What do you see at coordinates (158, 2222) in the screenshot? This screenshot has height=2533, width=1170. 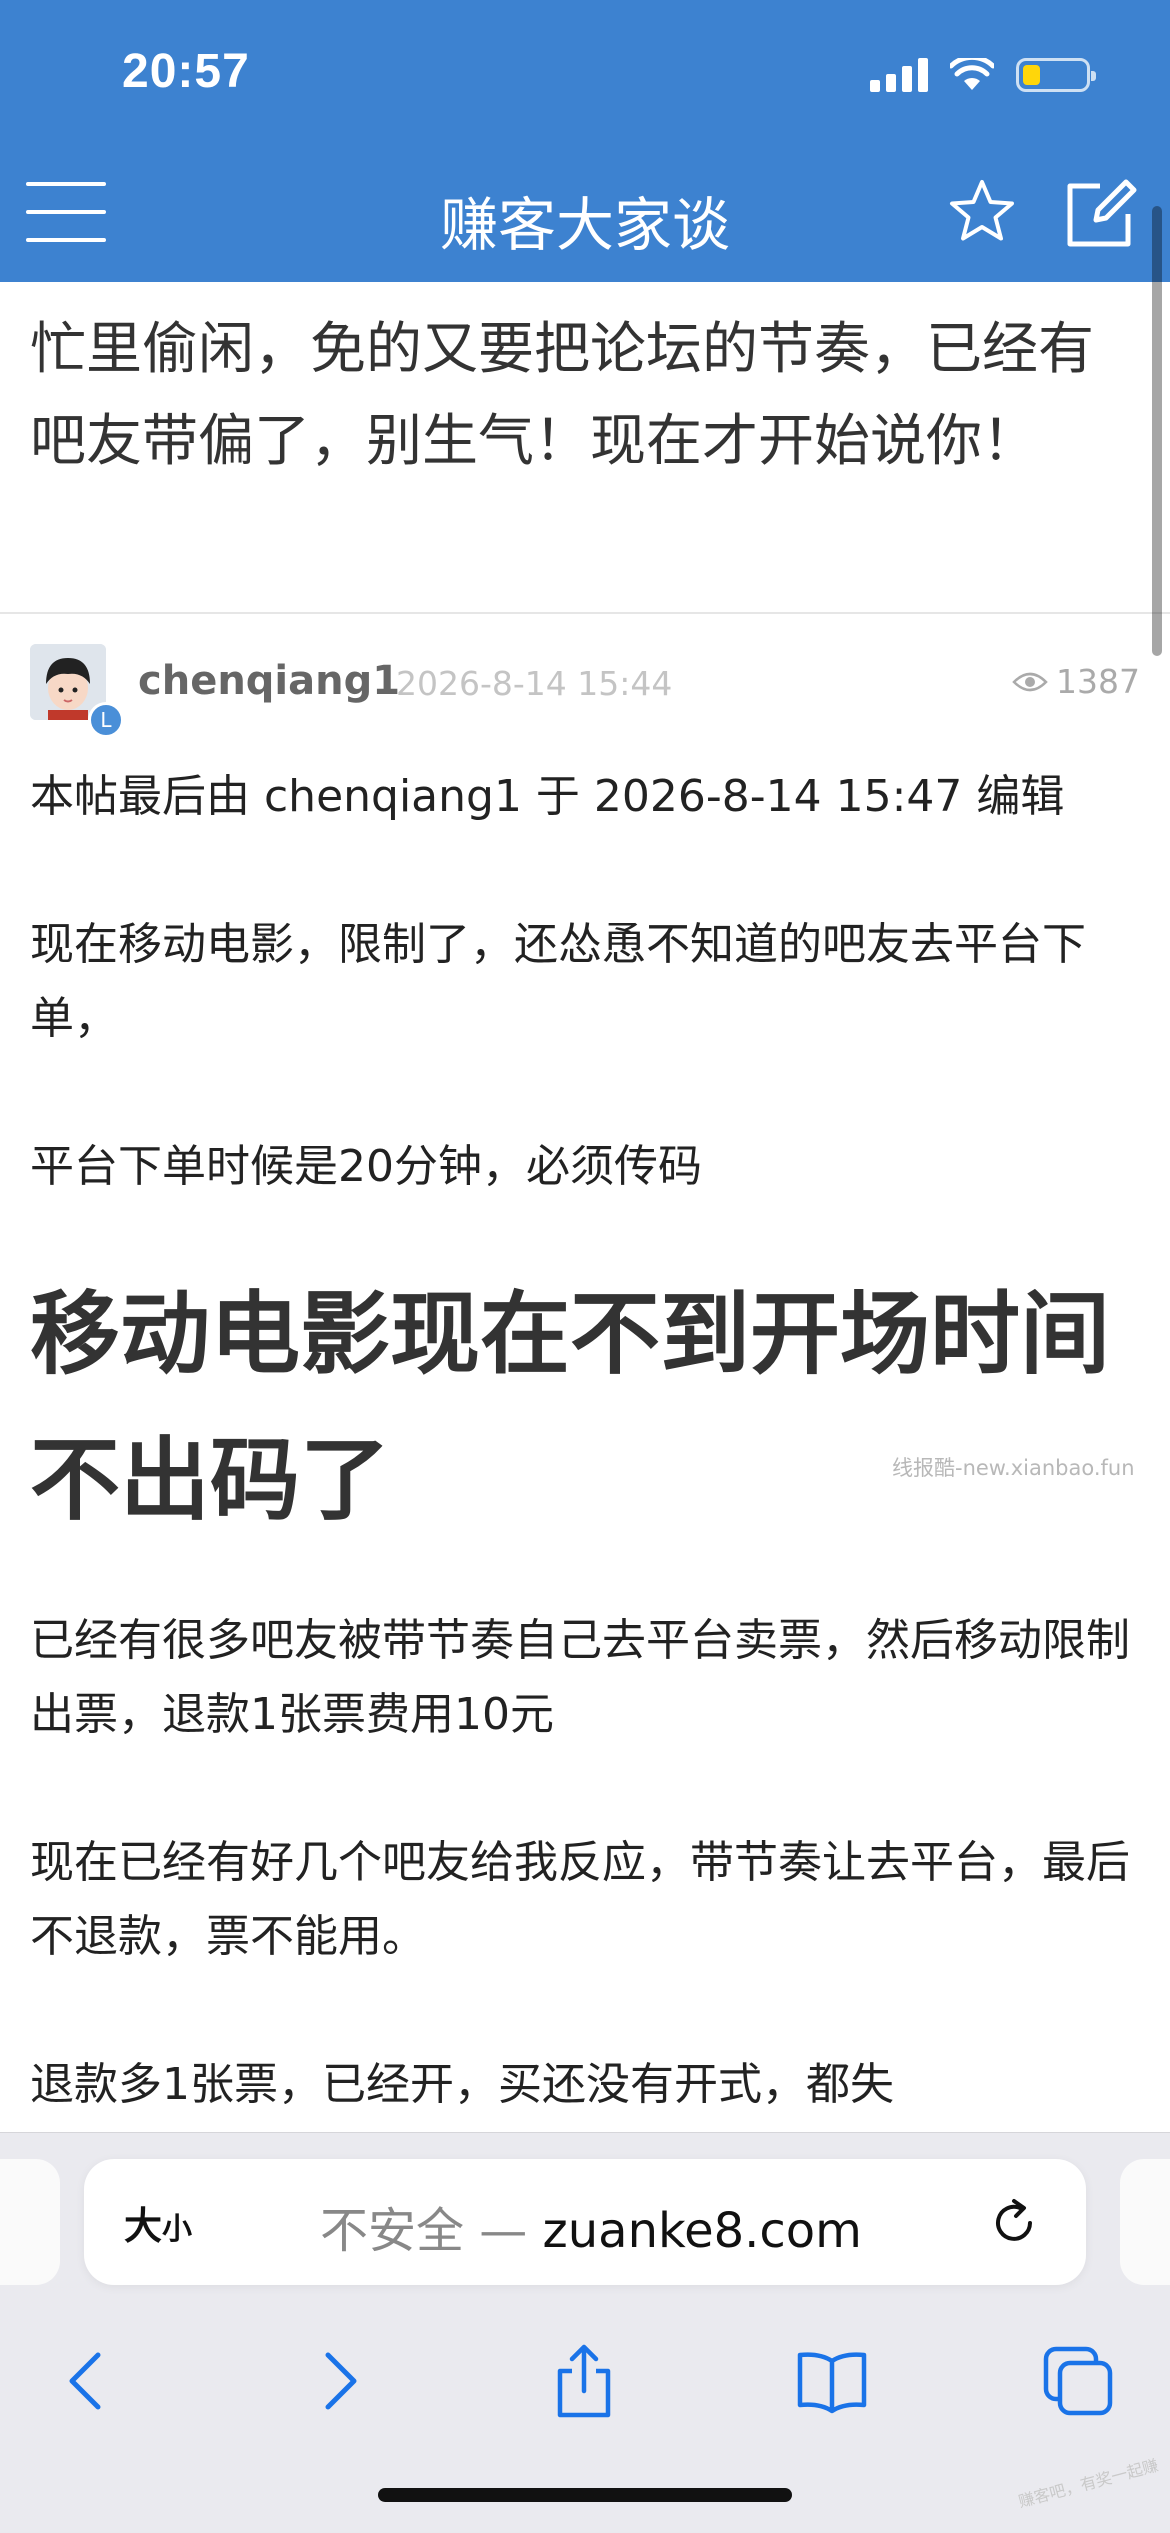 I see `text-size-button: 大小` at bounding box center [158, 2222].